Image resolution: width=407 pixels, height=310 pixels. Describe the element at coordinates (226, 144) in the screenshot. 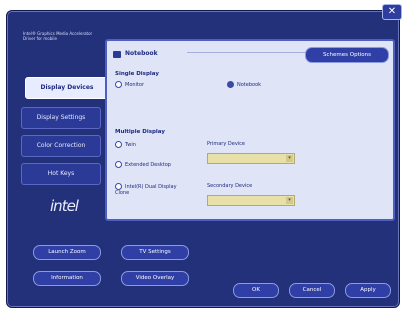

I see `primary-device-label: Primary Device` at that location.